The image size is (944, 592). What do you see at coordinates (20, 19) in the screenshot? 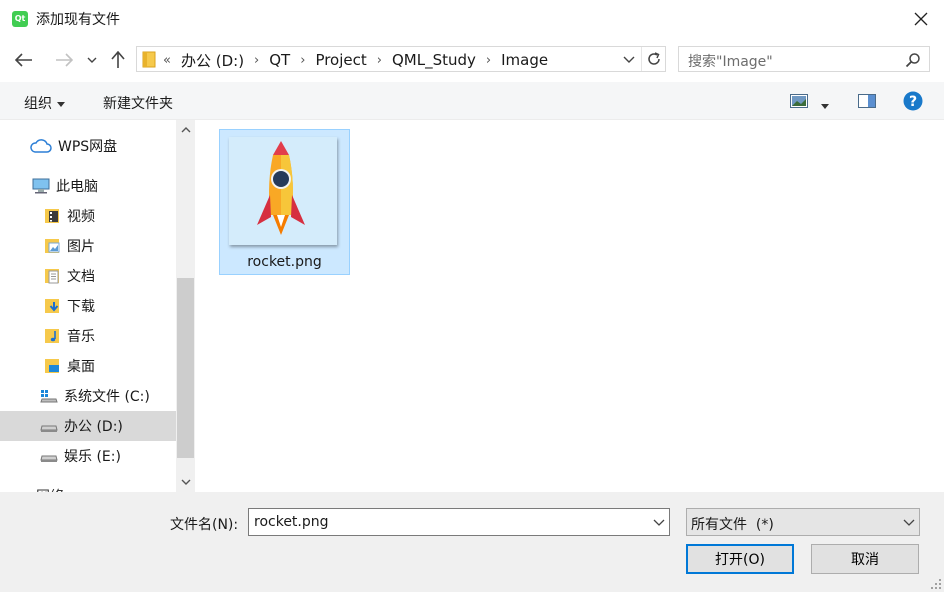
I see `qt-app-icon: Qt` at bounding box center [20, 19].